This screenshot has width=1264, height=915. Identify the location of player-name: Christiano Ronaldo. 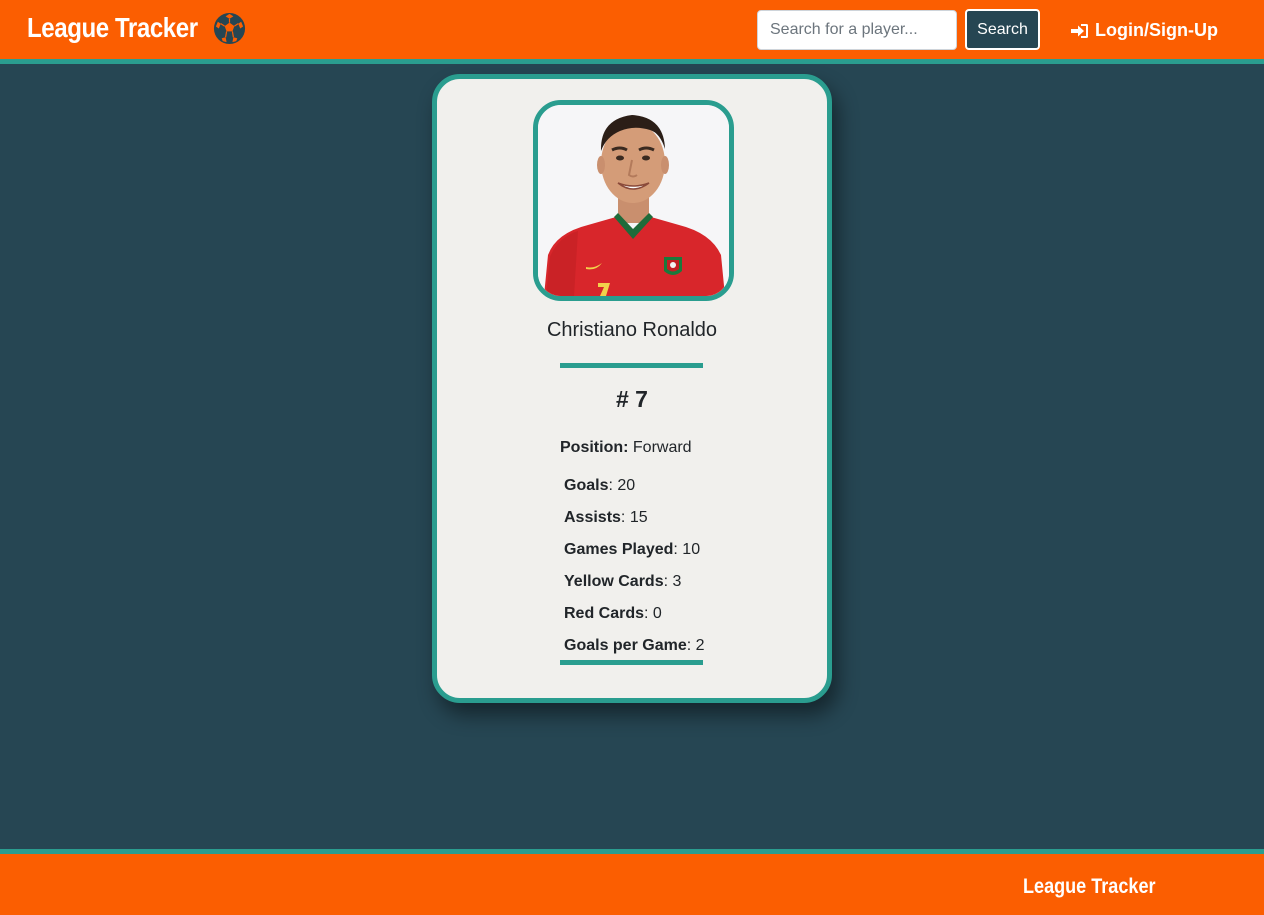
(632, 330).